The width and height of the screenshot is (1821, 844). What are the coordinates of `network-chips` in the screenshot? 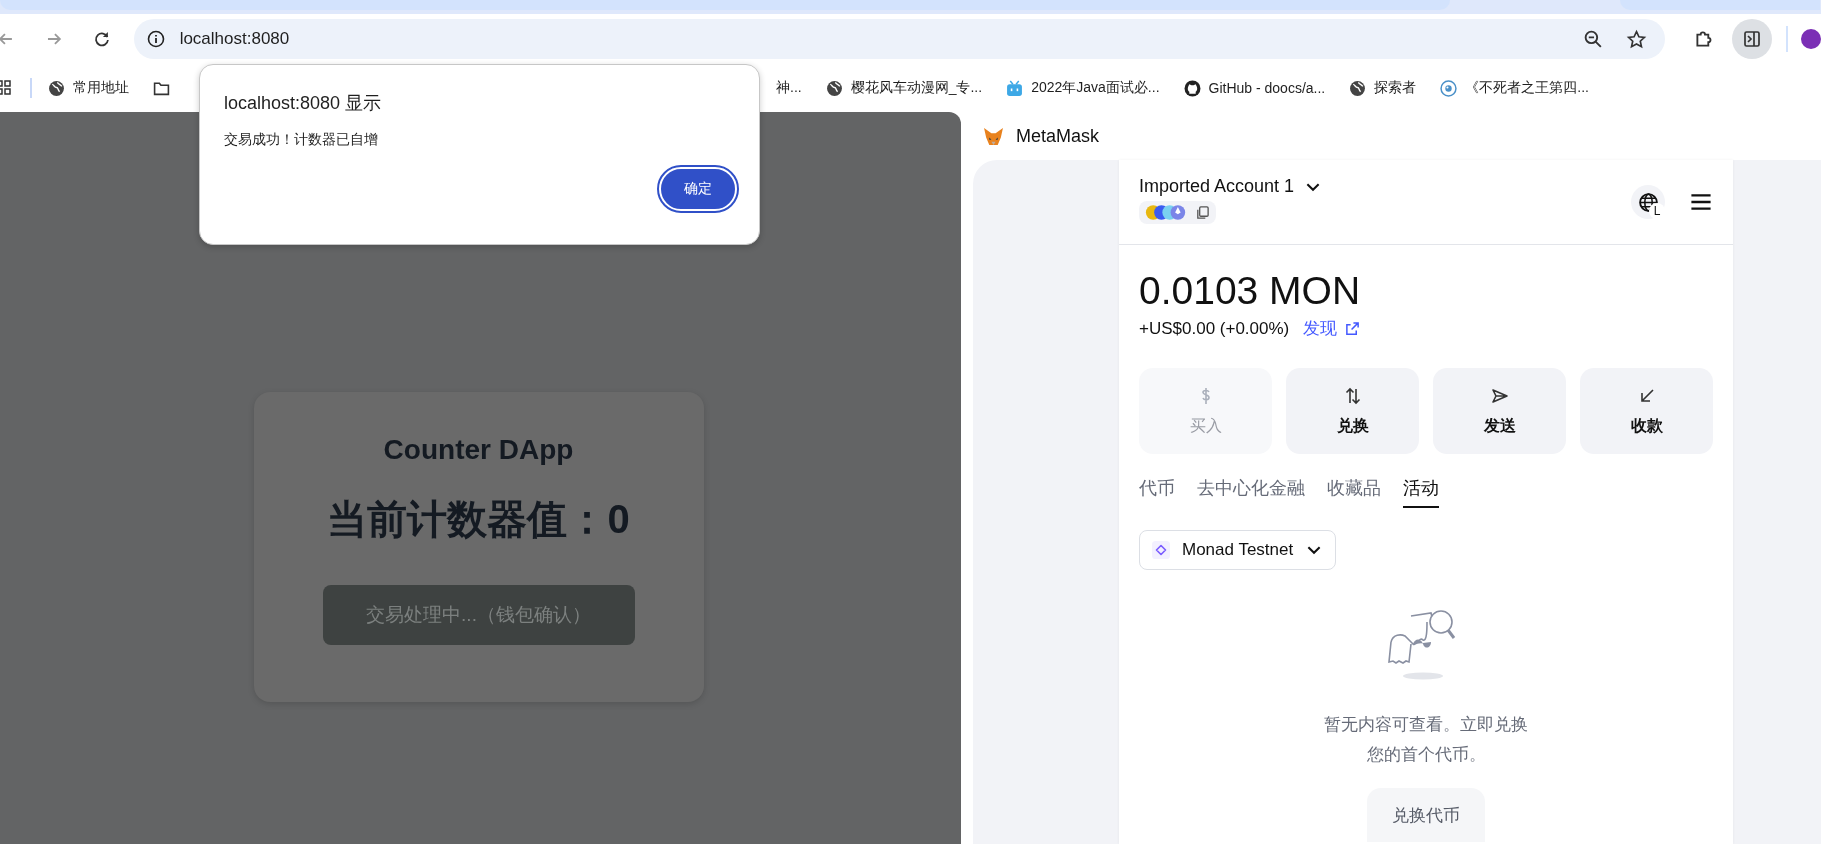 It's located at (1177, 212).